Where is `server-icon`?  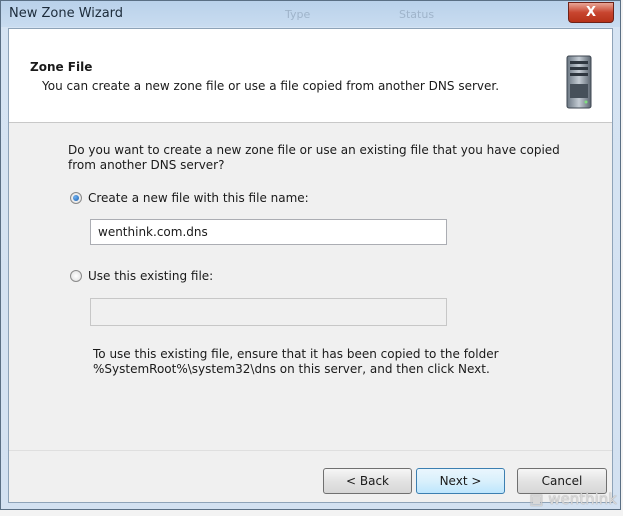
server-icon is located at coordinates (579, 82).